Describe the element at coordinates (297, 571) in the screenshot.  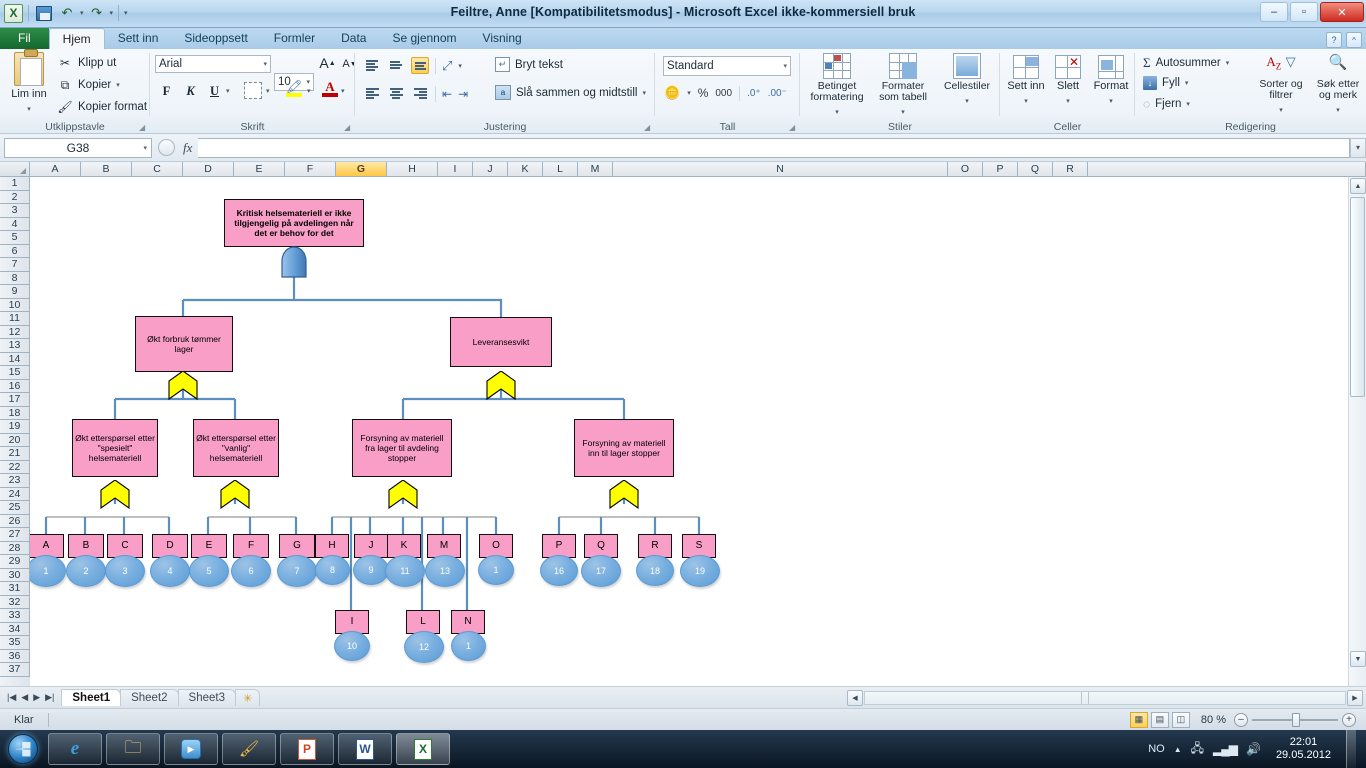
I see `leaf-circle-G: 7` at that location.